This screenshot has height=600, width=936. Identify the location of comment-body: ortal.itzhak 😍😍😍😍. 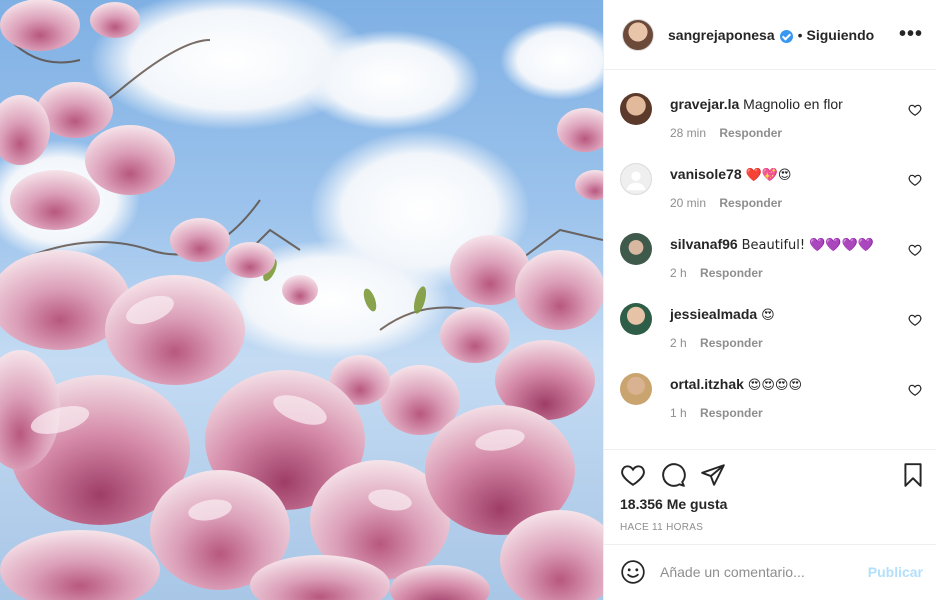
(780, 385).